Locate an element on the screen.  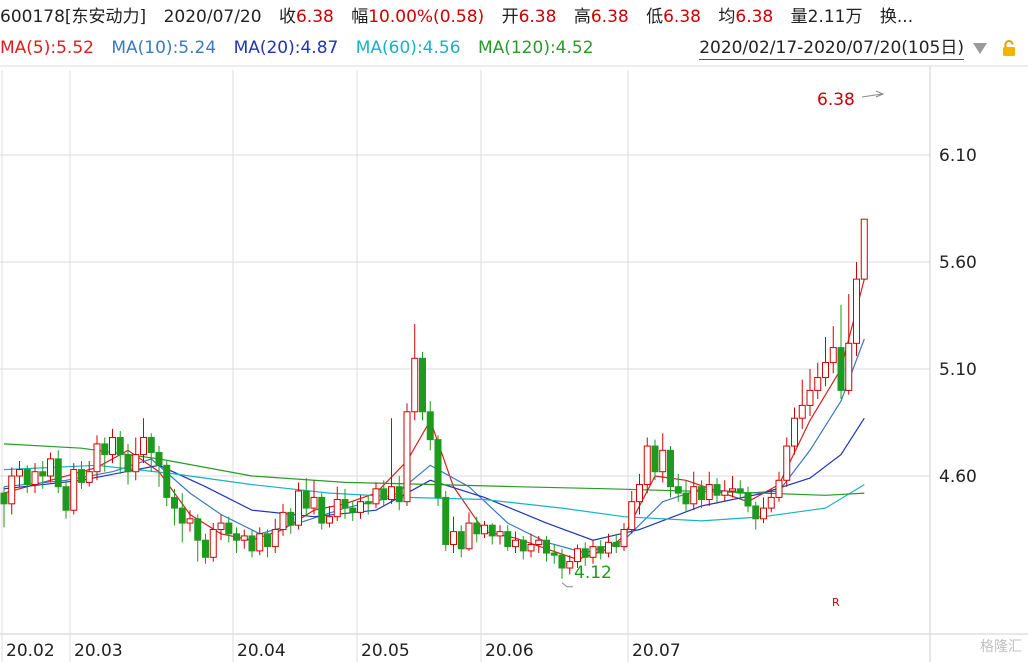
low-price-annotation: 4.12 is located at coordinates (593, 573).